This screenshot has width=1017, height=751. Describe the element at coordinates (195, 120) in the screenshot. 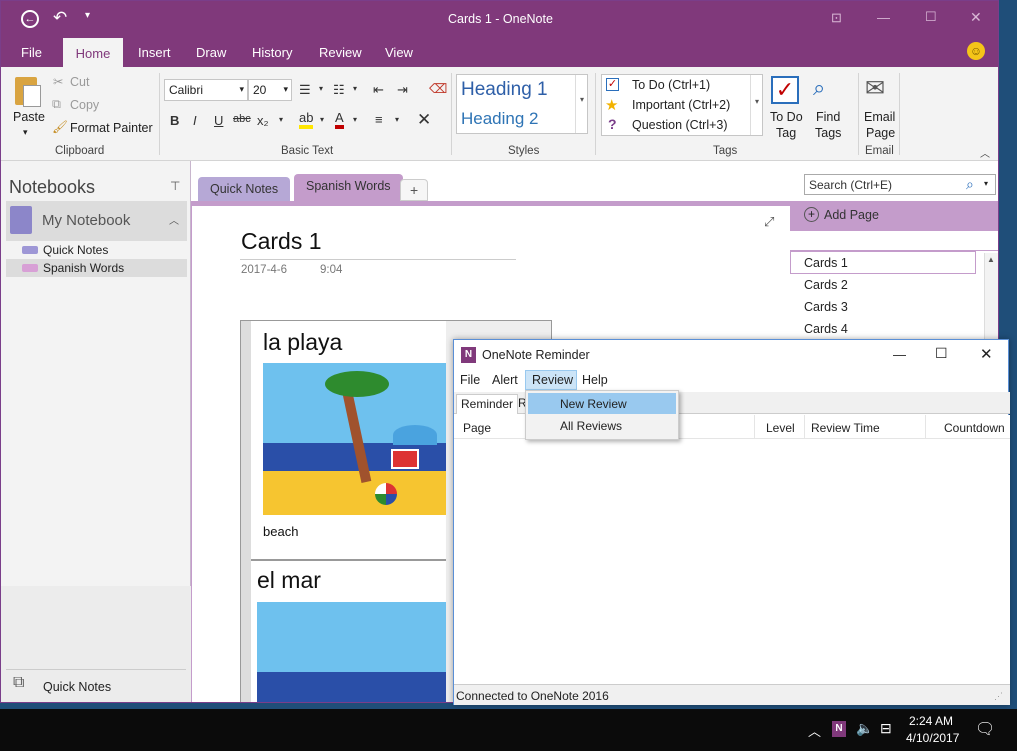

I see `italic-button: I` at that location.